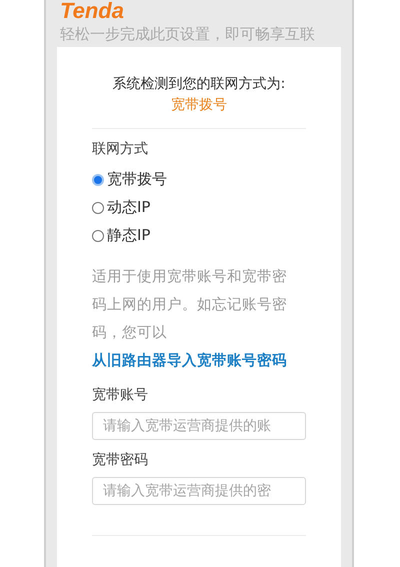  I want to click on section-label: 联网方式, so click(120, 149).